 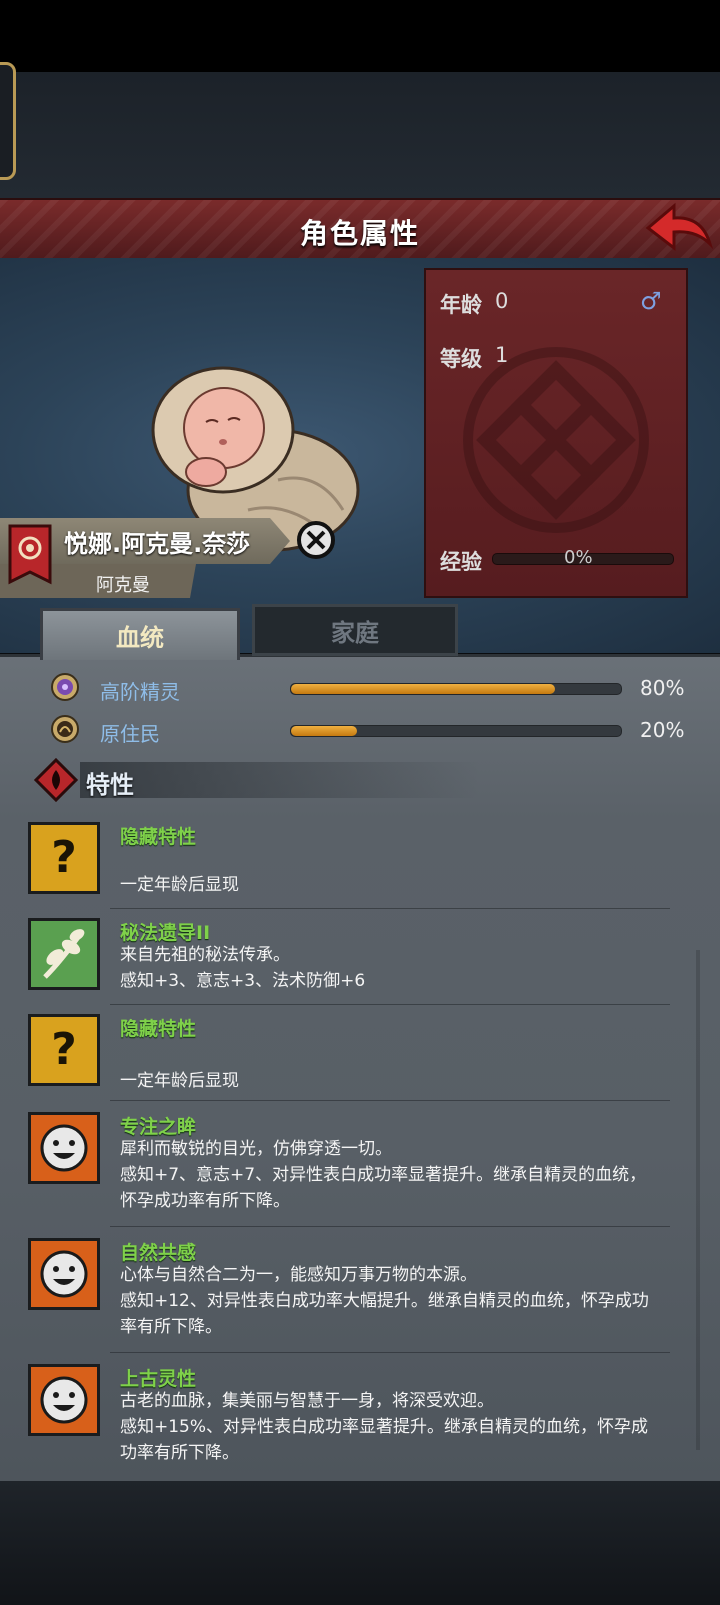 What do you see at coordinates (355, 630) in the screenshot?
I see `tab-family: 家庭` at bounding box center [355, 630].